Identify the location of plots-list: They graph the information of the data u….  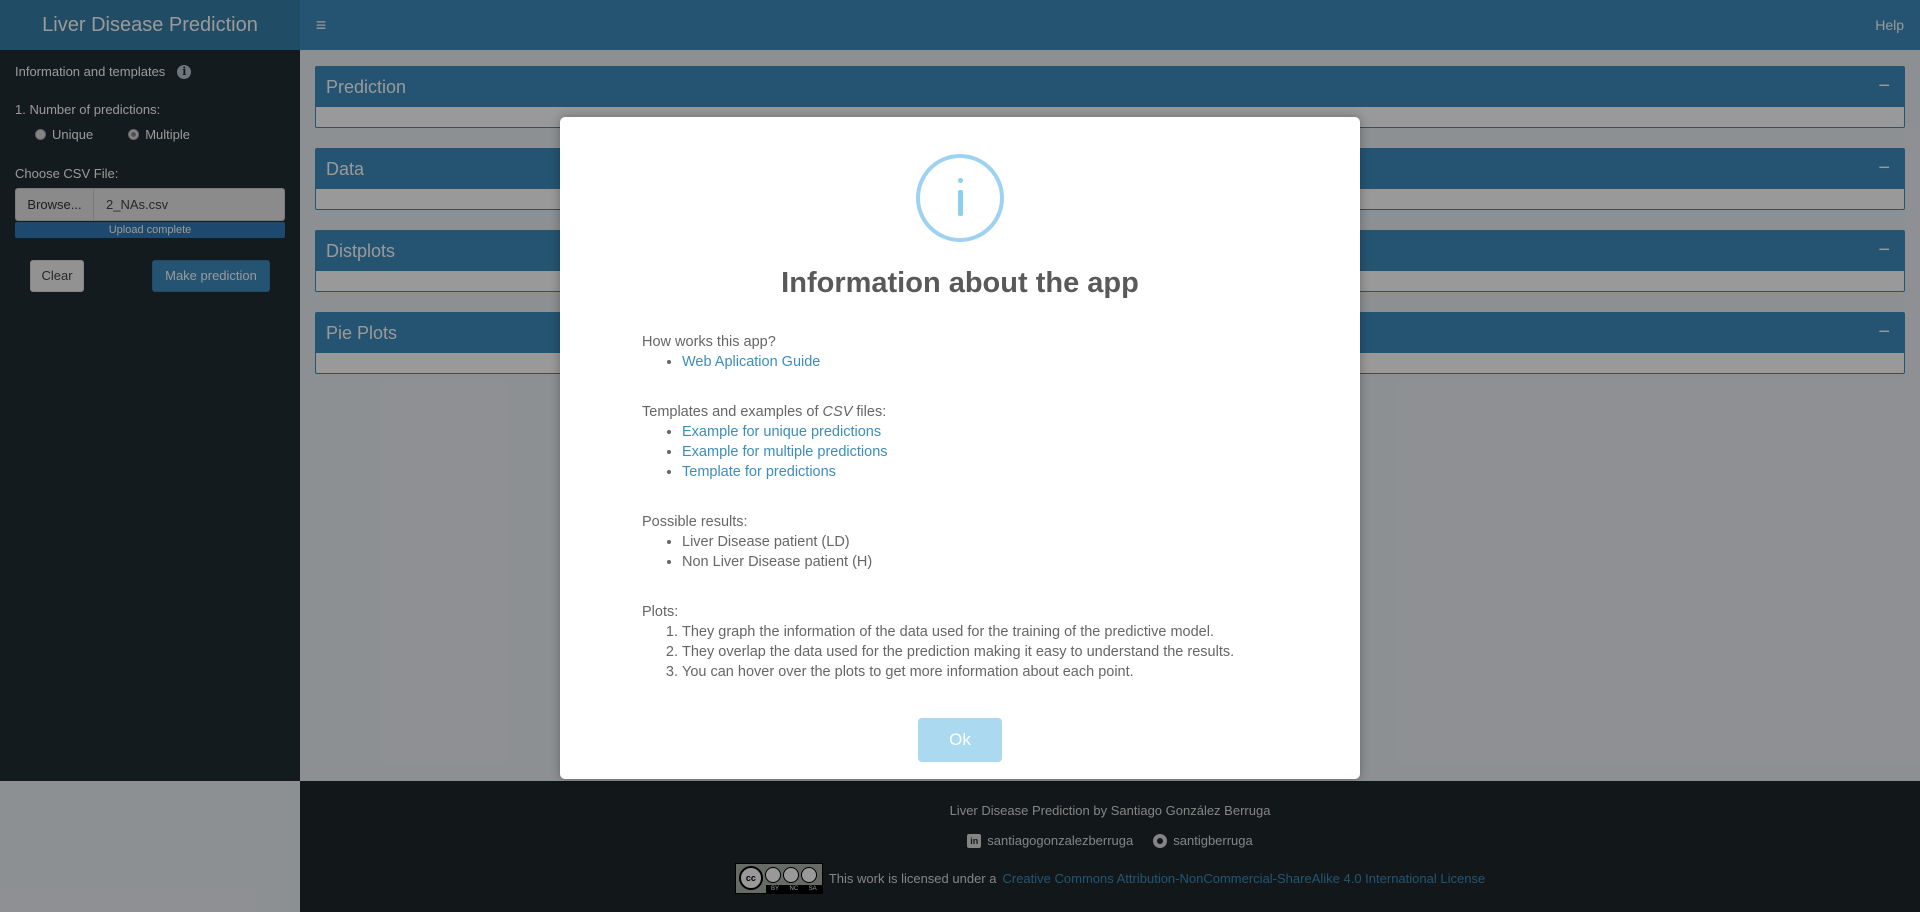
(962, 652).